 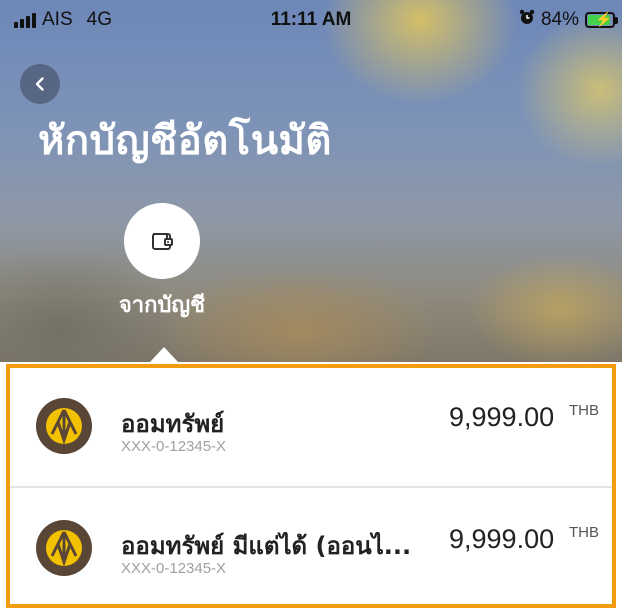 I want to click on source-icon-circle, so click(x=162, y=241).